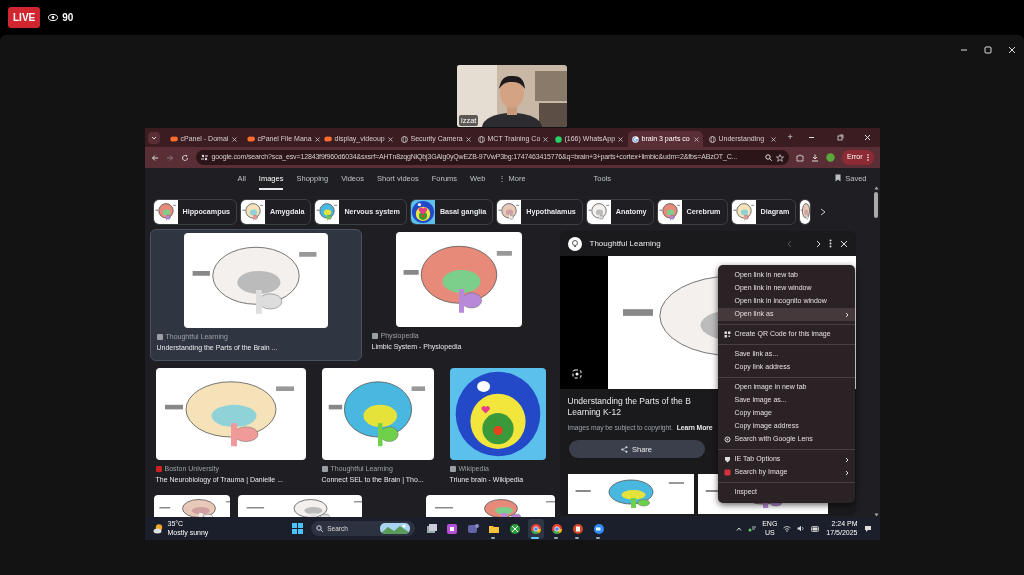 The image size is (1024, 575). Describe the element at coordinates (24, 17) in the screenshot. I see `live-badge: LIVE` at that location.